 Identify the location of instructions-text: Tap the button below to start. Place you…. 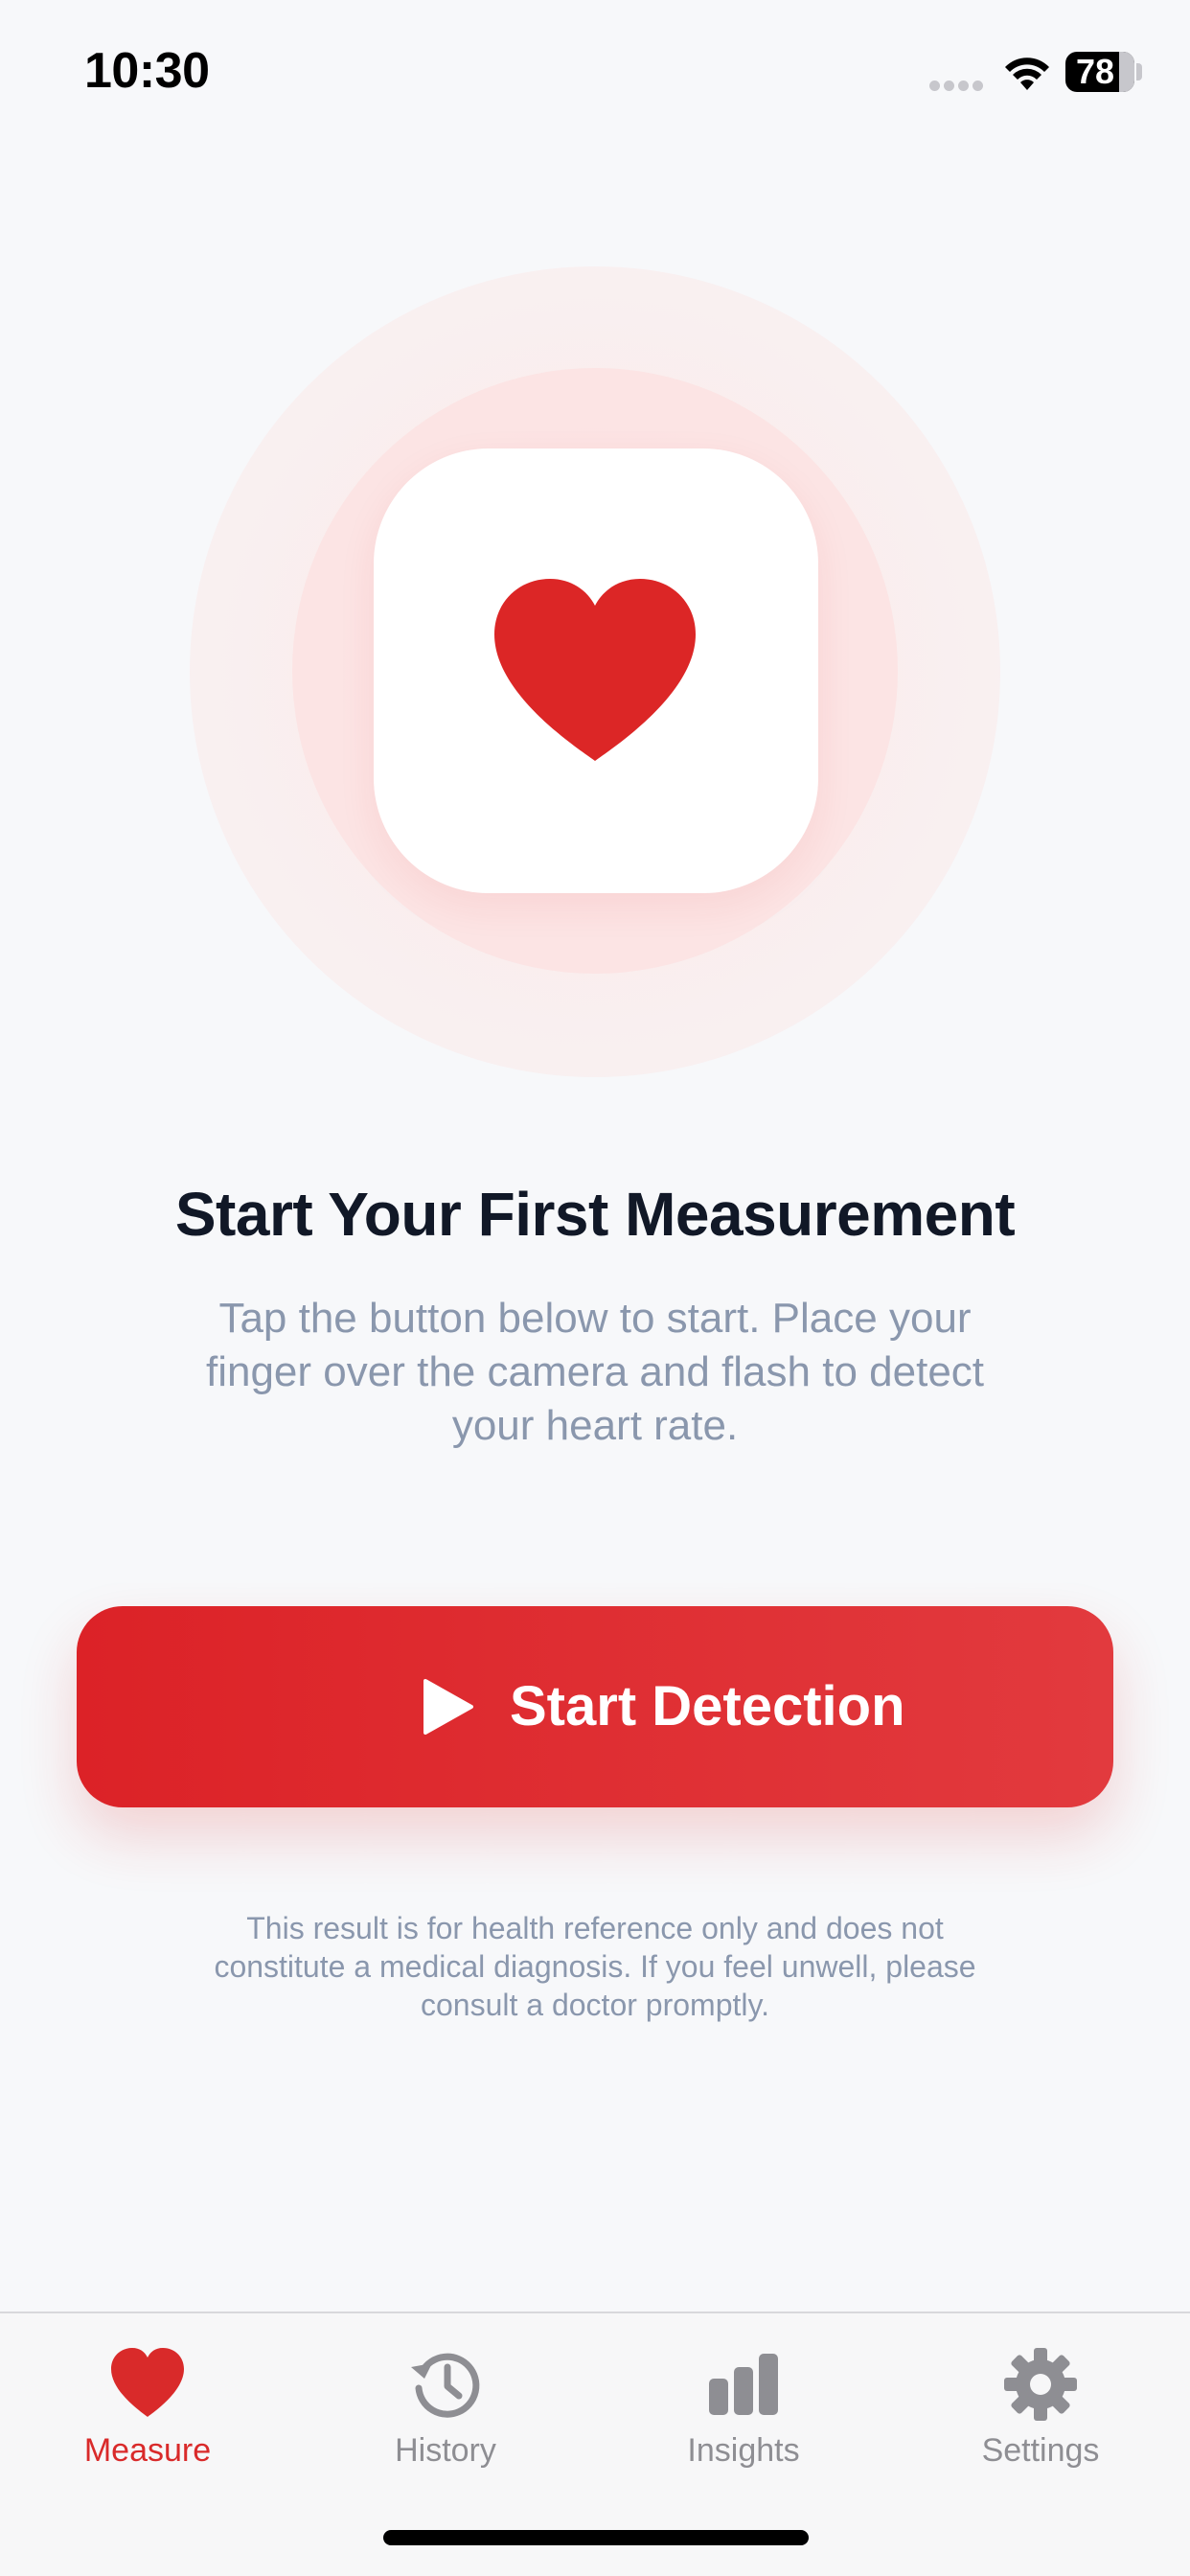
(595, 1372).